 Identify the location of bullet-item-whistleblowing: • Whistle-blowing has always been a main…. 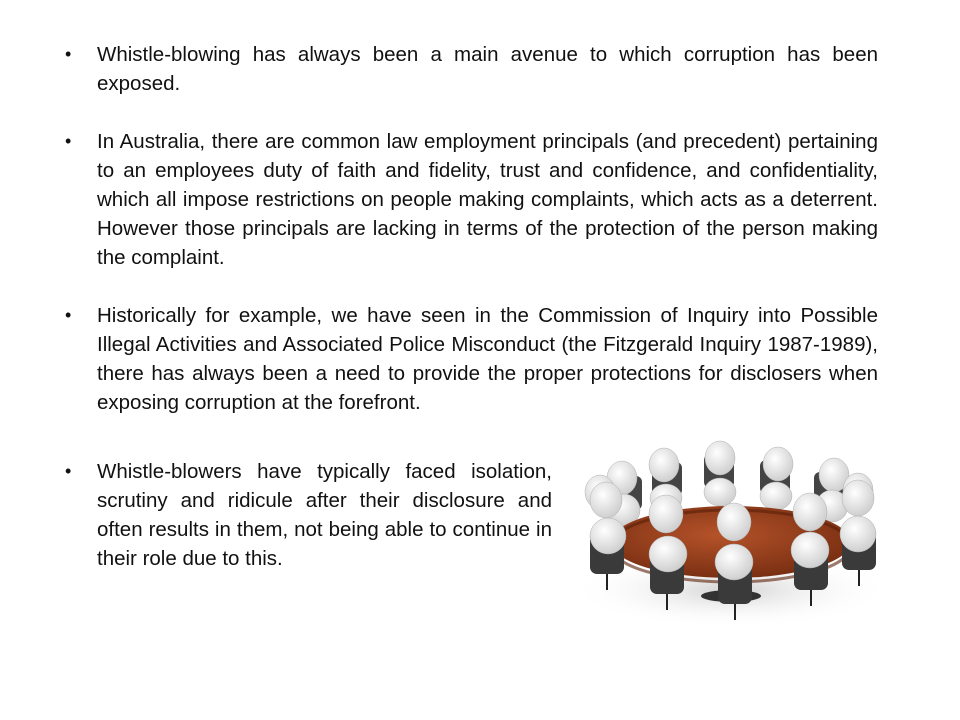
(470, 69).